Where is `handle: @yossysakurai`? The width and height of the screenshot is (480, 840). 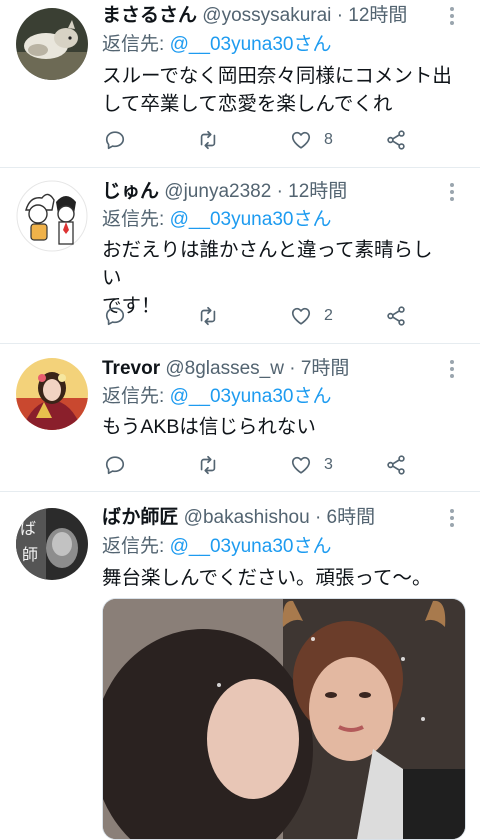
handle: @yossysakurai is located at coordinates (266, 15).